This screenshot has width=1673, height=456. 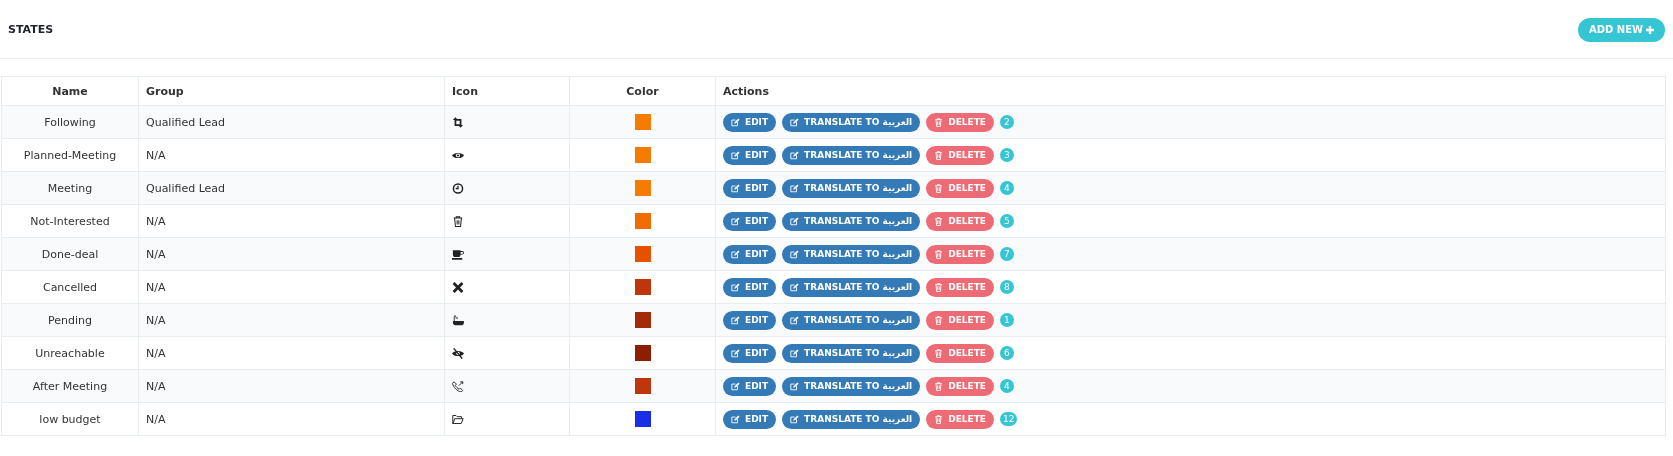 What do you see at coordinates (1006, 353) in the screenshot?
I see `count-badge: 6` at bounding box center [1006, 353].